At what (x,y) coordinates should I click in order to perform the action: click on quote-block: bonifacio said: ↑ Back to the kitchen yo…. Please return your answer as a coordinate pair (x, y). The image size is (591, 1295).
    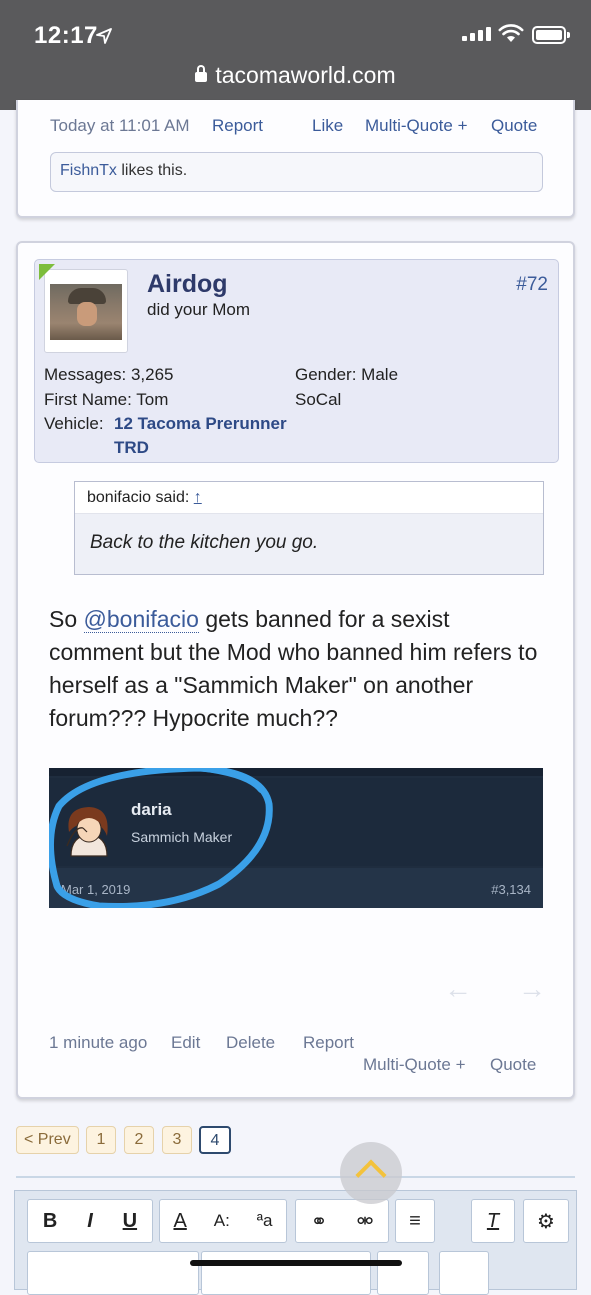
    Looking at the image, I should click on (309, 528).